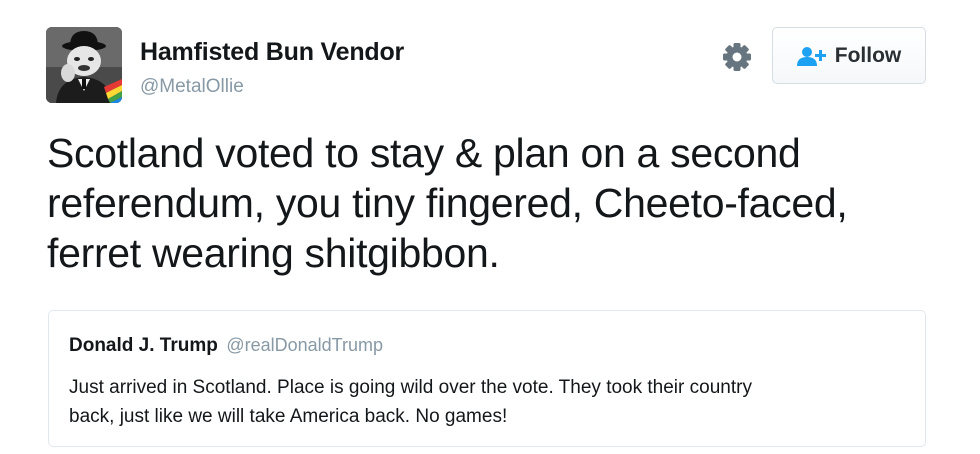 Image resolution: width=980 pixels, height=454 pixels. What do you see at coordinates (868, 55) in the screenshot?
I see `follow-button-label: Follow` at bounding box center [868, 55].